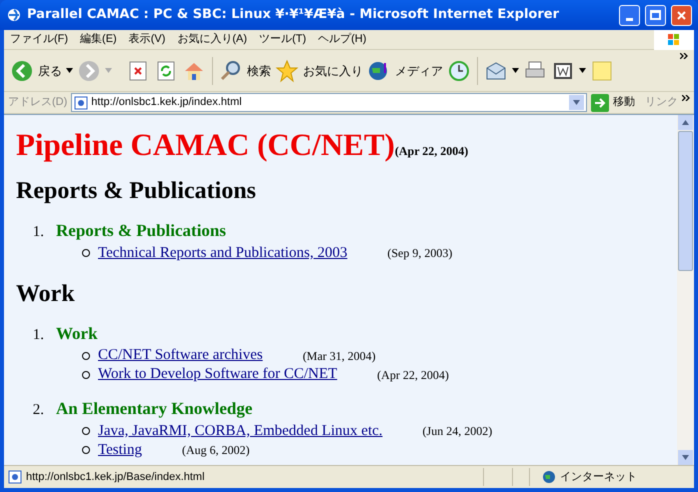  Describe the element at coordinates (50, 71) in the screenshot. I see `back-label: 戻る` at that location.